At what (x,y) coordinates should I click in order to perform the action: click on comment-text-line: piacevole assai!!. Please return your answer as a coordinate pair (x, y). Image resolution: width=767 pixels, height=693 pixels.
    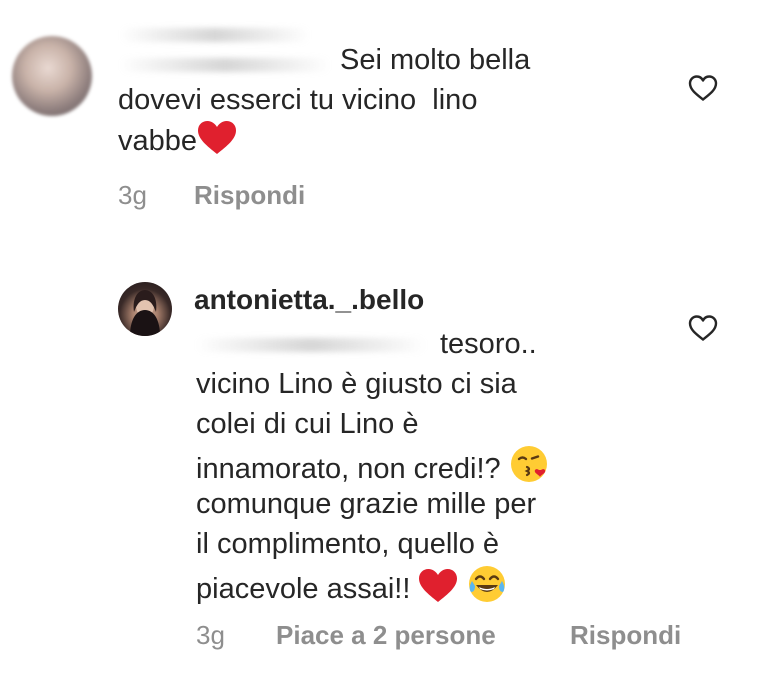
    Looking at the image, I should click on (351, 590).